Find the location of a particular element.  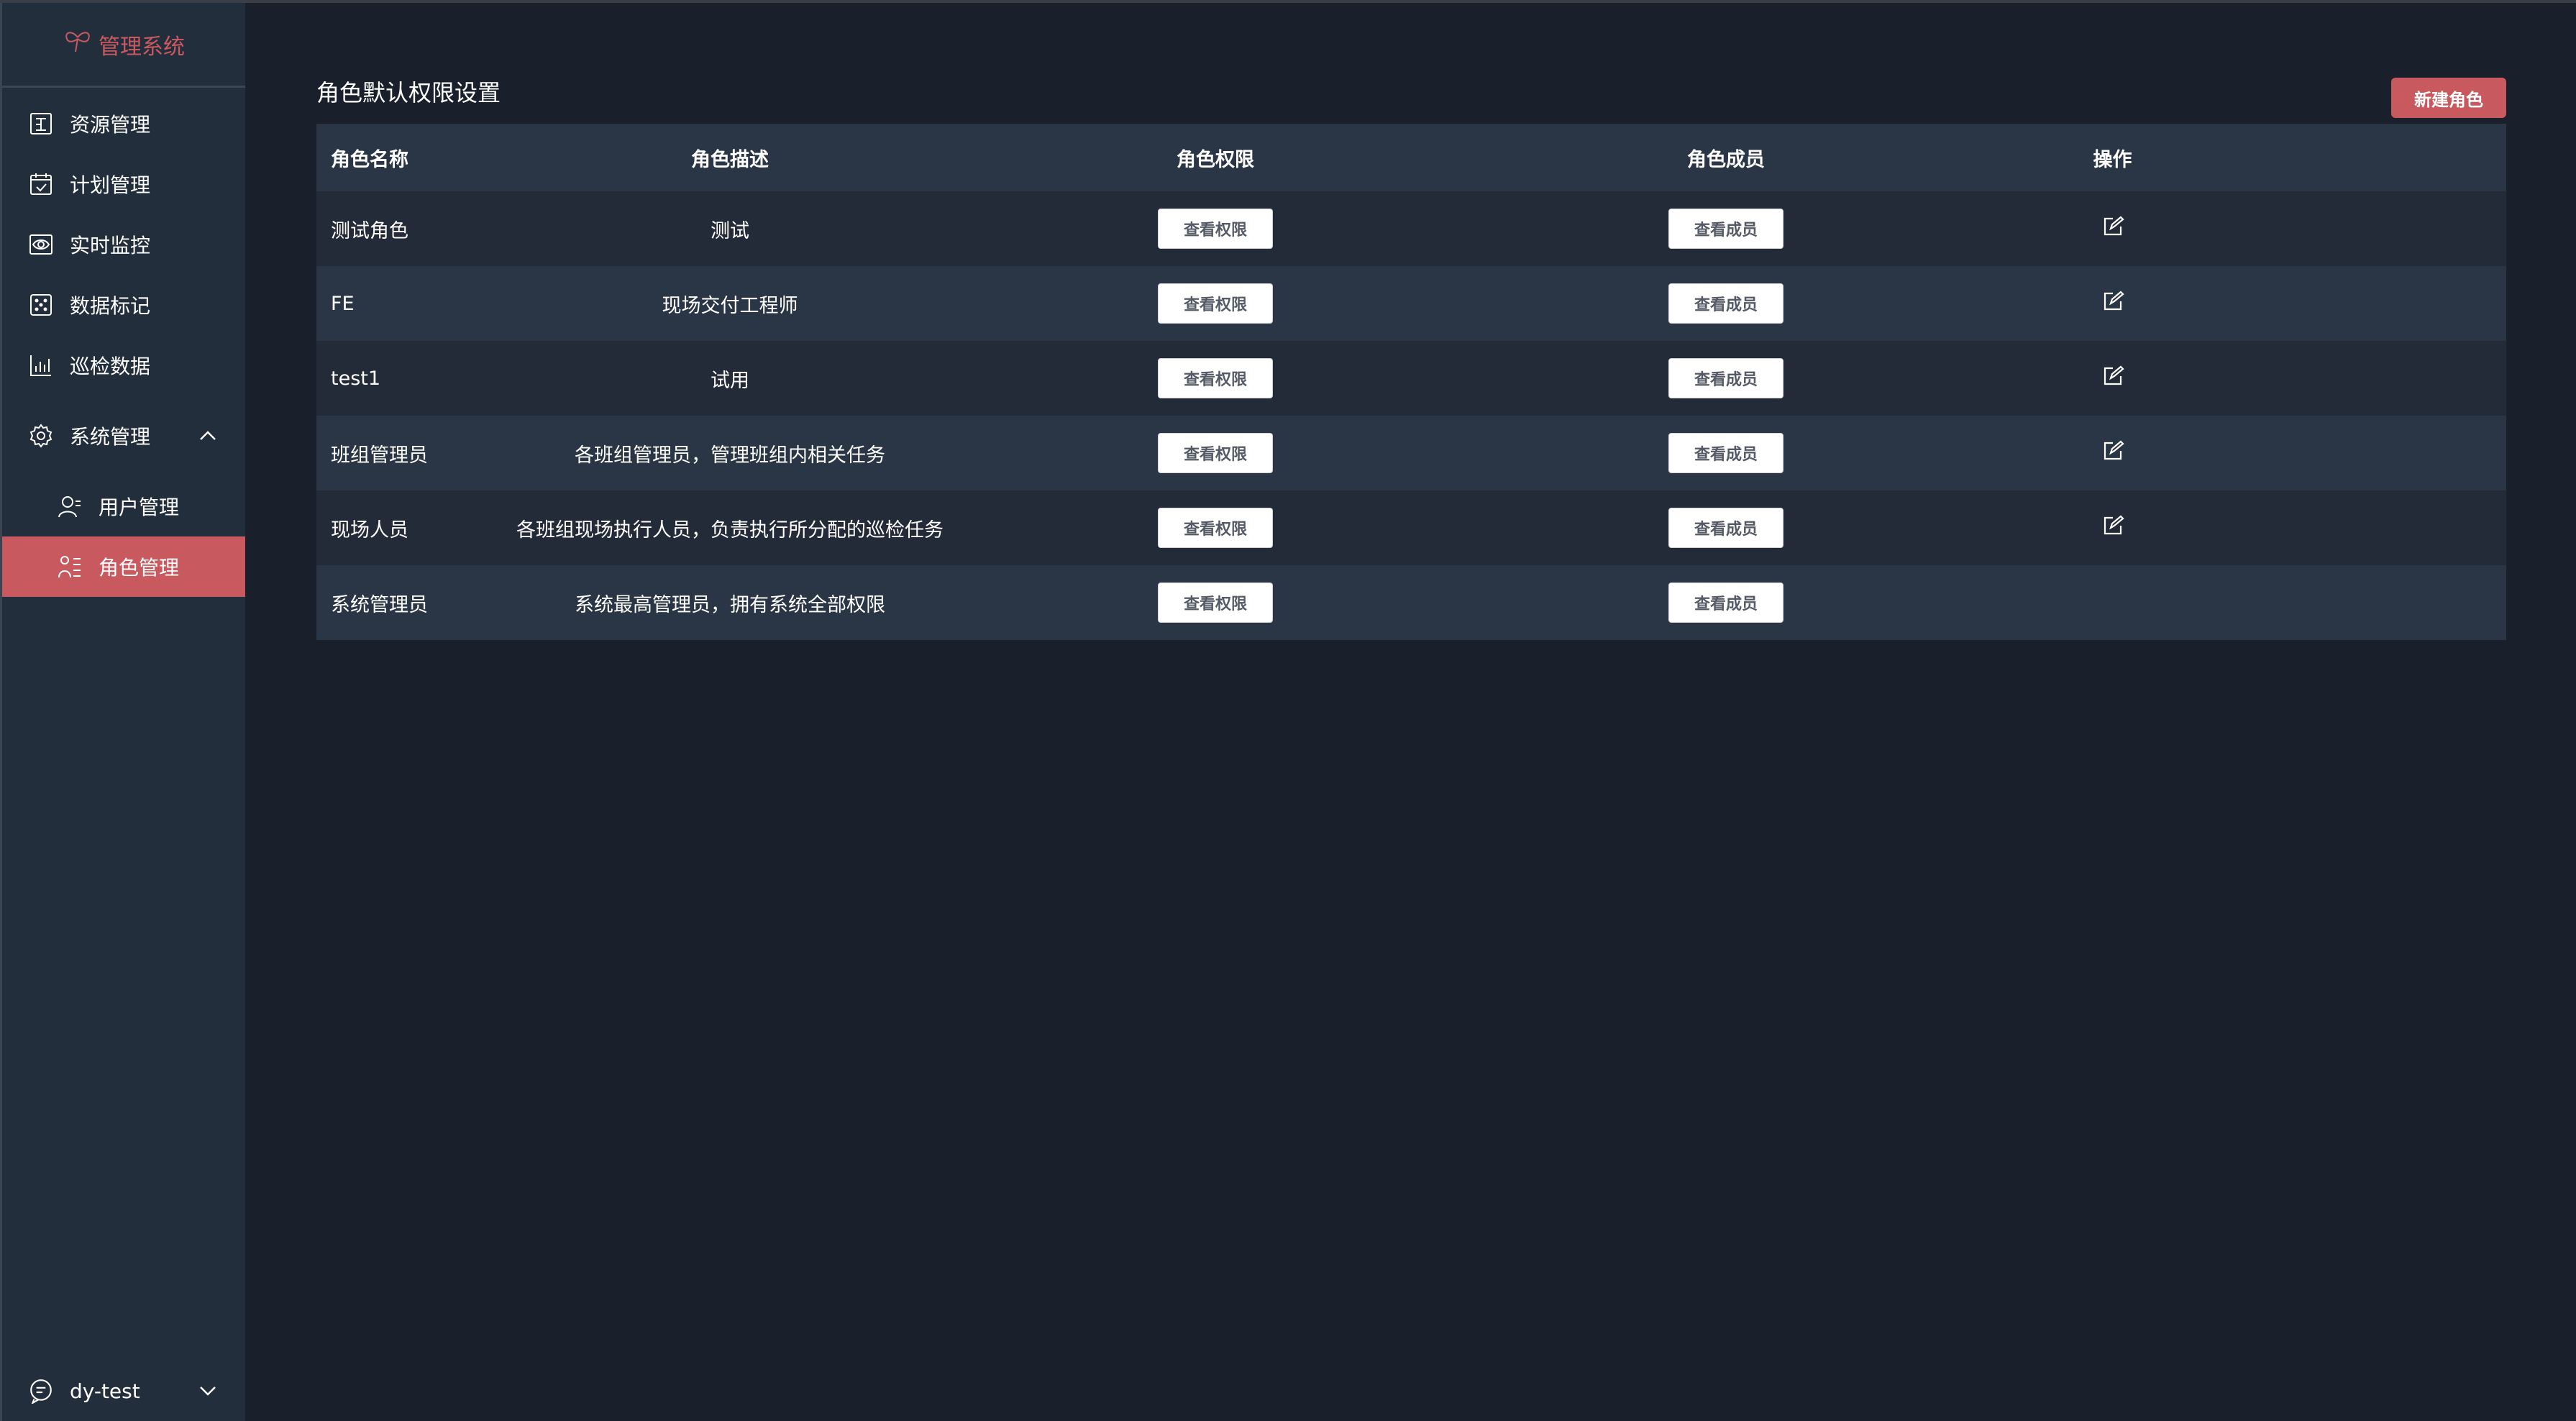

table-row: 系统管理员 系统最高管理员，拥有系统全部权限 查看权限 查看成员 is located at coordinates (1411, 602).